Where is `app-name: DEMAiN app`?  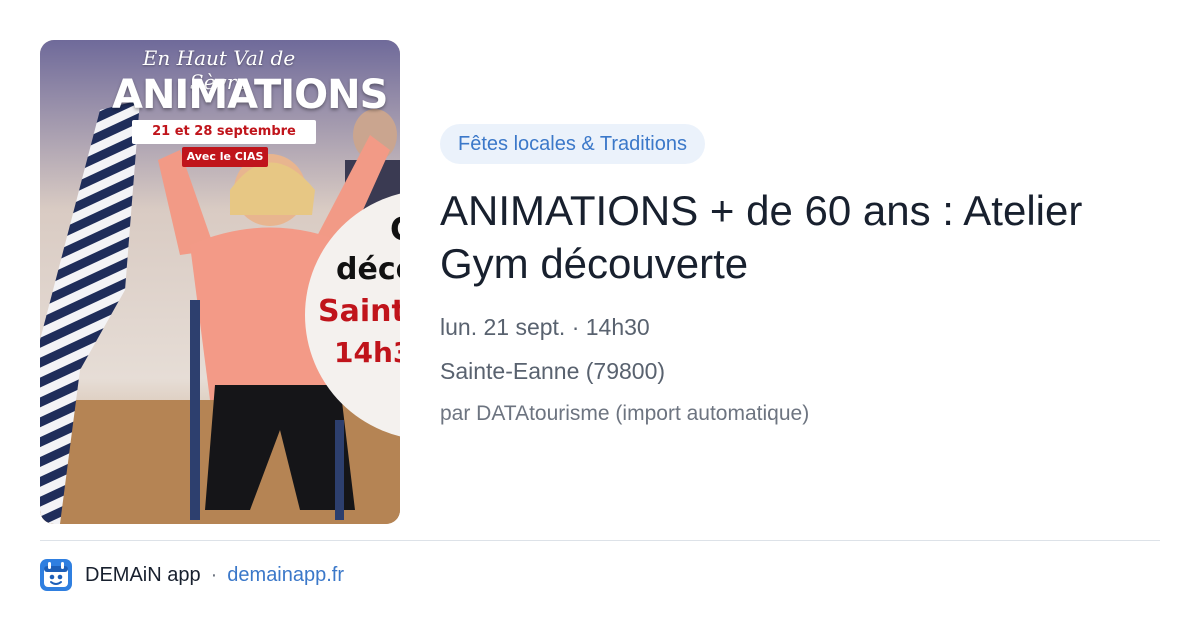
app-name: DEMAiN app is located at coordinates (143, 574).